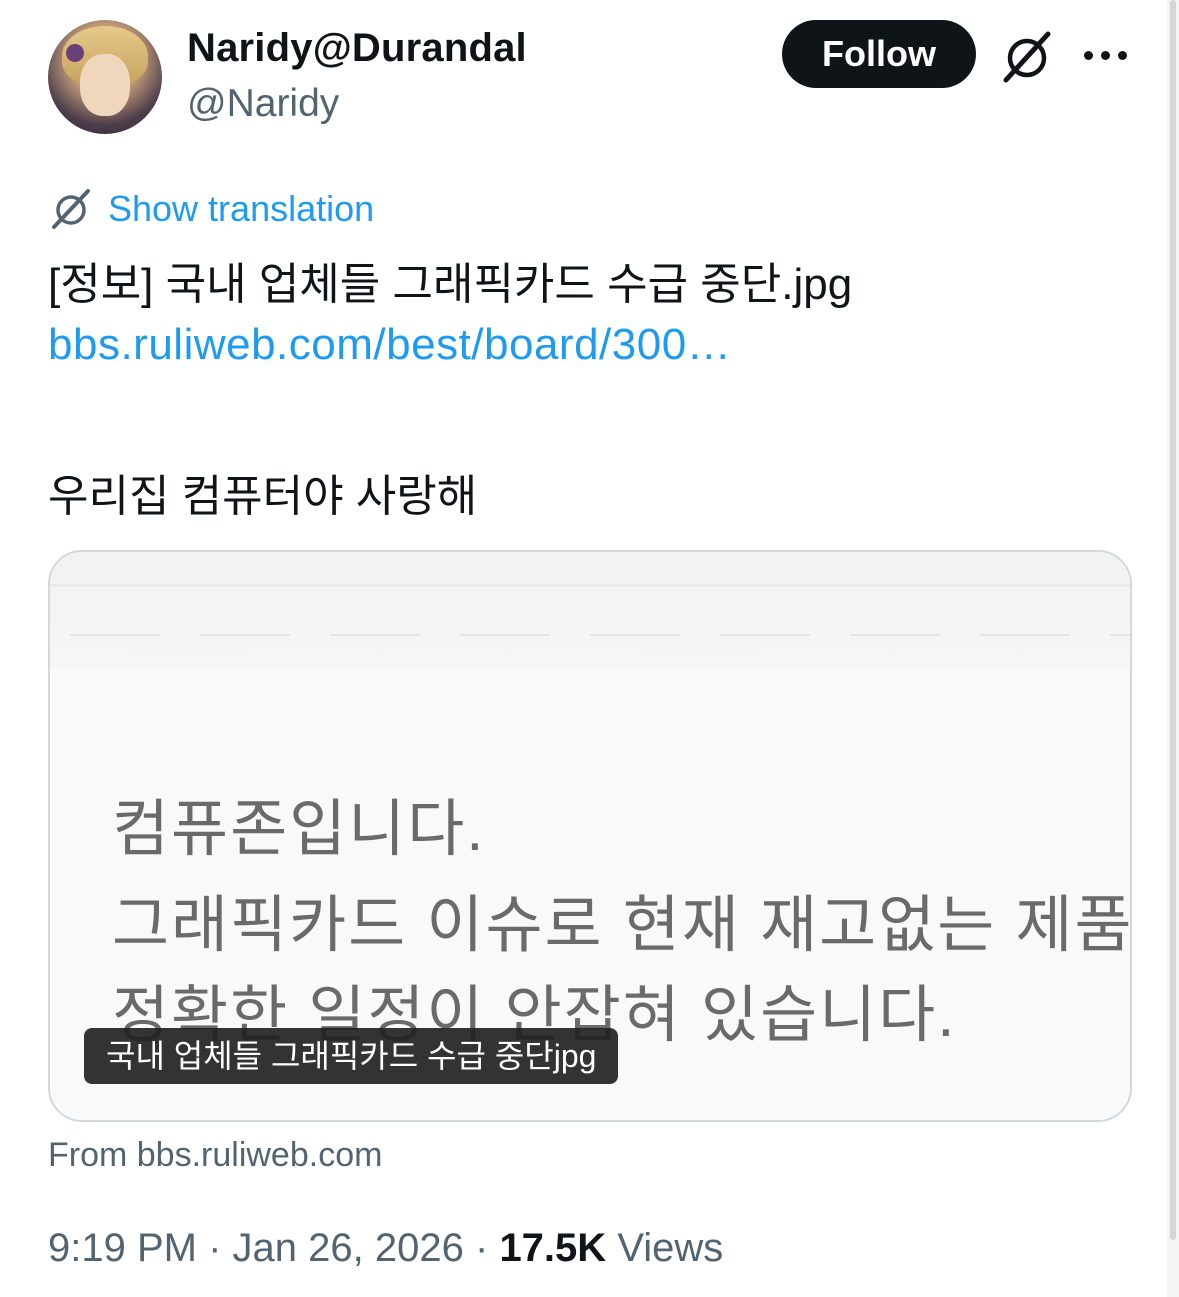 The image size is (1179, 1297). What do you see at coordinates (450, 284) in the screenshot?
I see `post-title: [정보] 국내 업체들 그래픽카드 수급 중단.jpg` at bounding box center [450, 284].